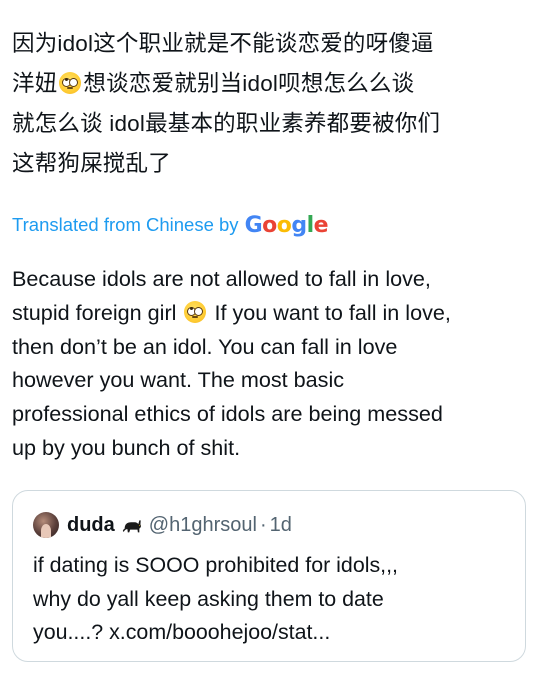 This screenshot has height=692, width=540. I want to click on google-logo-icon: Google, so click(286, 225).